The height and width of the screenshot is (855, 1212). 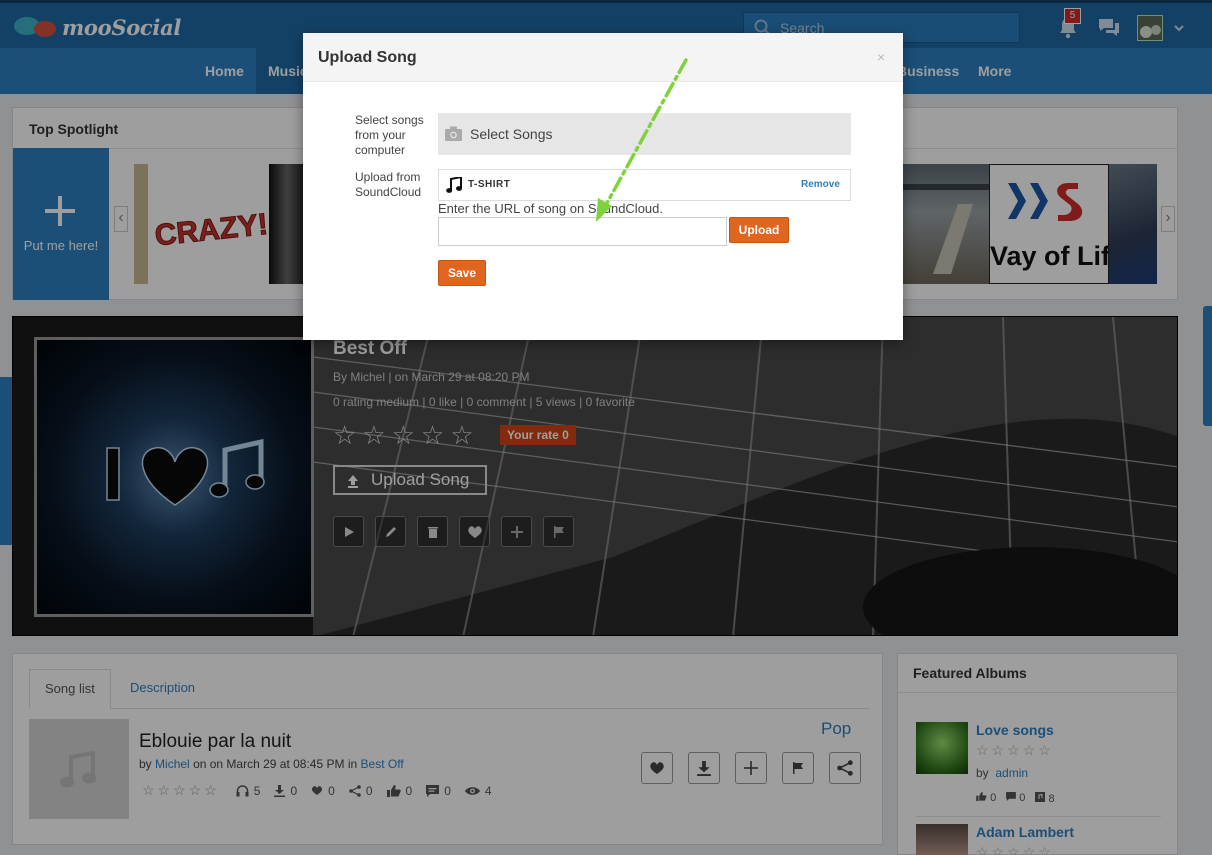 What do you see at coordinates (881, 57) in the screenshot?
I see `close-icon: ×` at bounding box center [881, 57].